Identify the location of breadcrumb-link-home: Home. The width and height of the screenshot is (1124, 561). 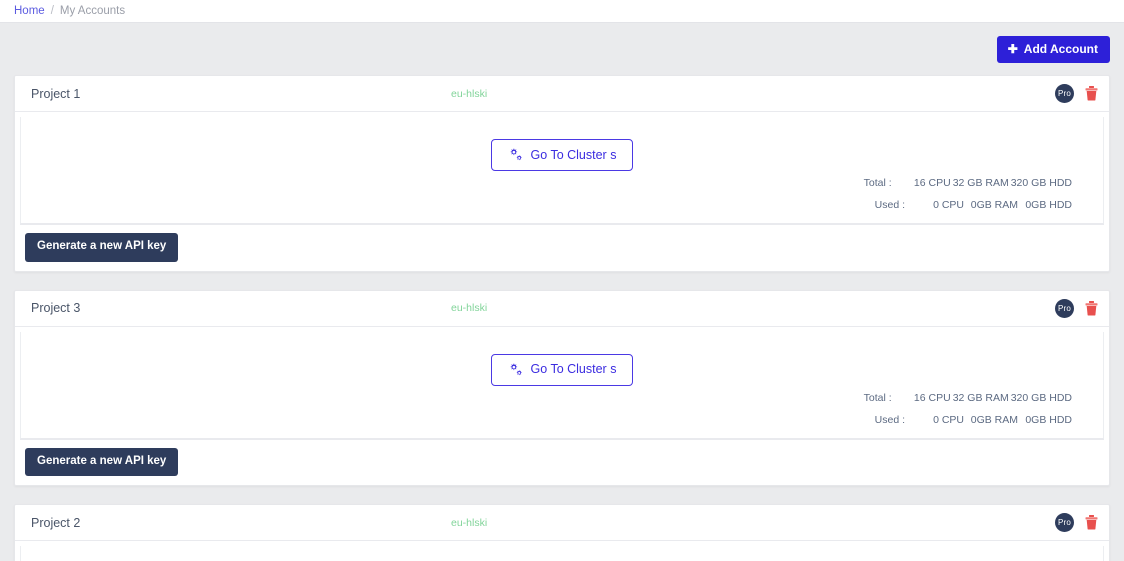
(29, 11).